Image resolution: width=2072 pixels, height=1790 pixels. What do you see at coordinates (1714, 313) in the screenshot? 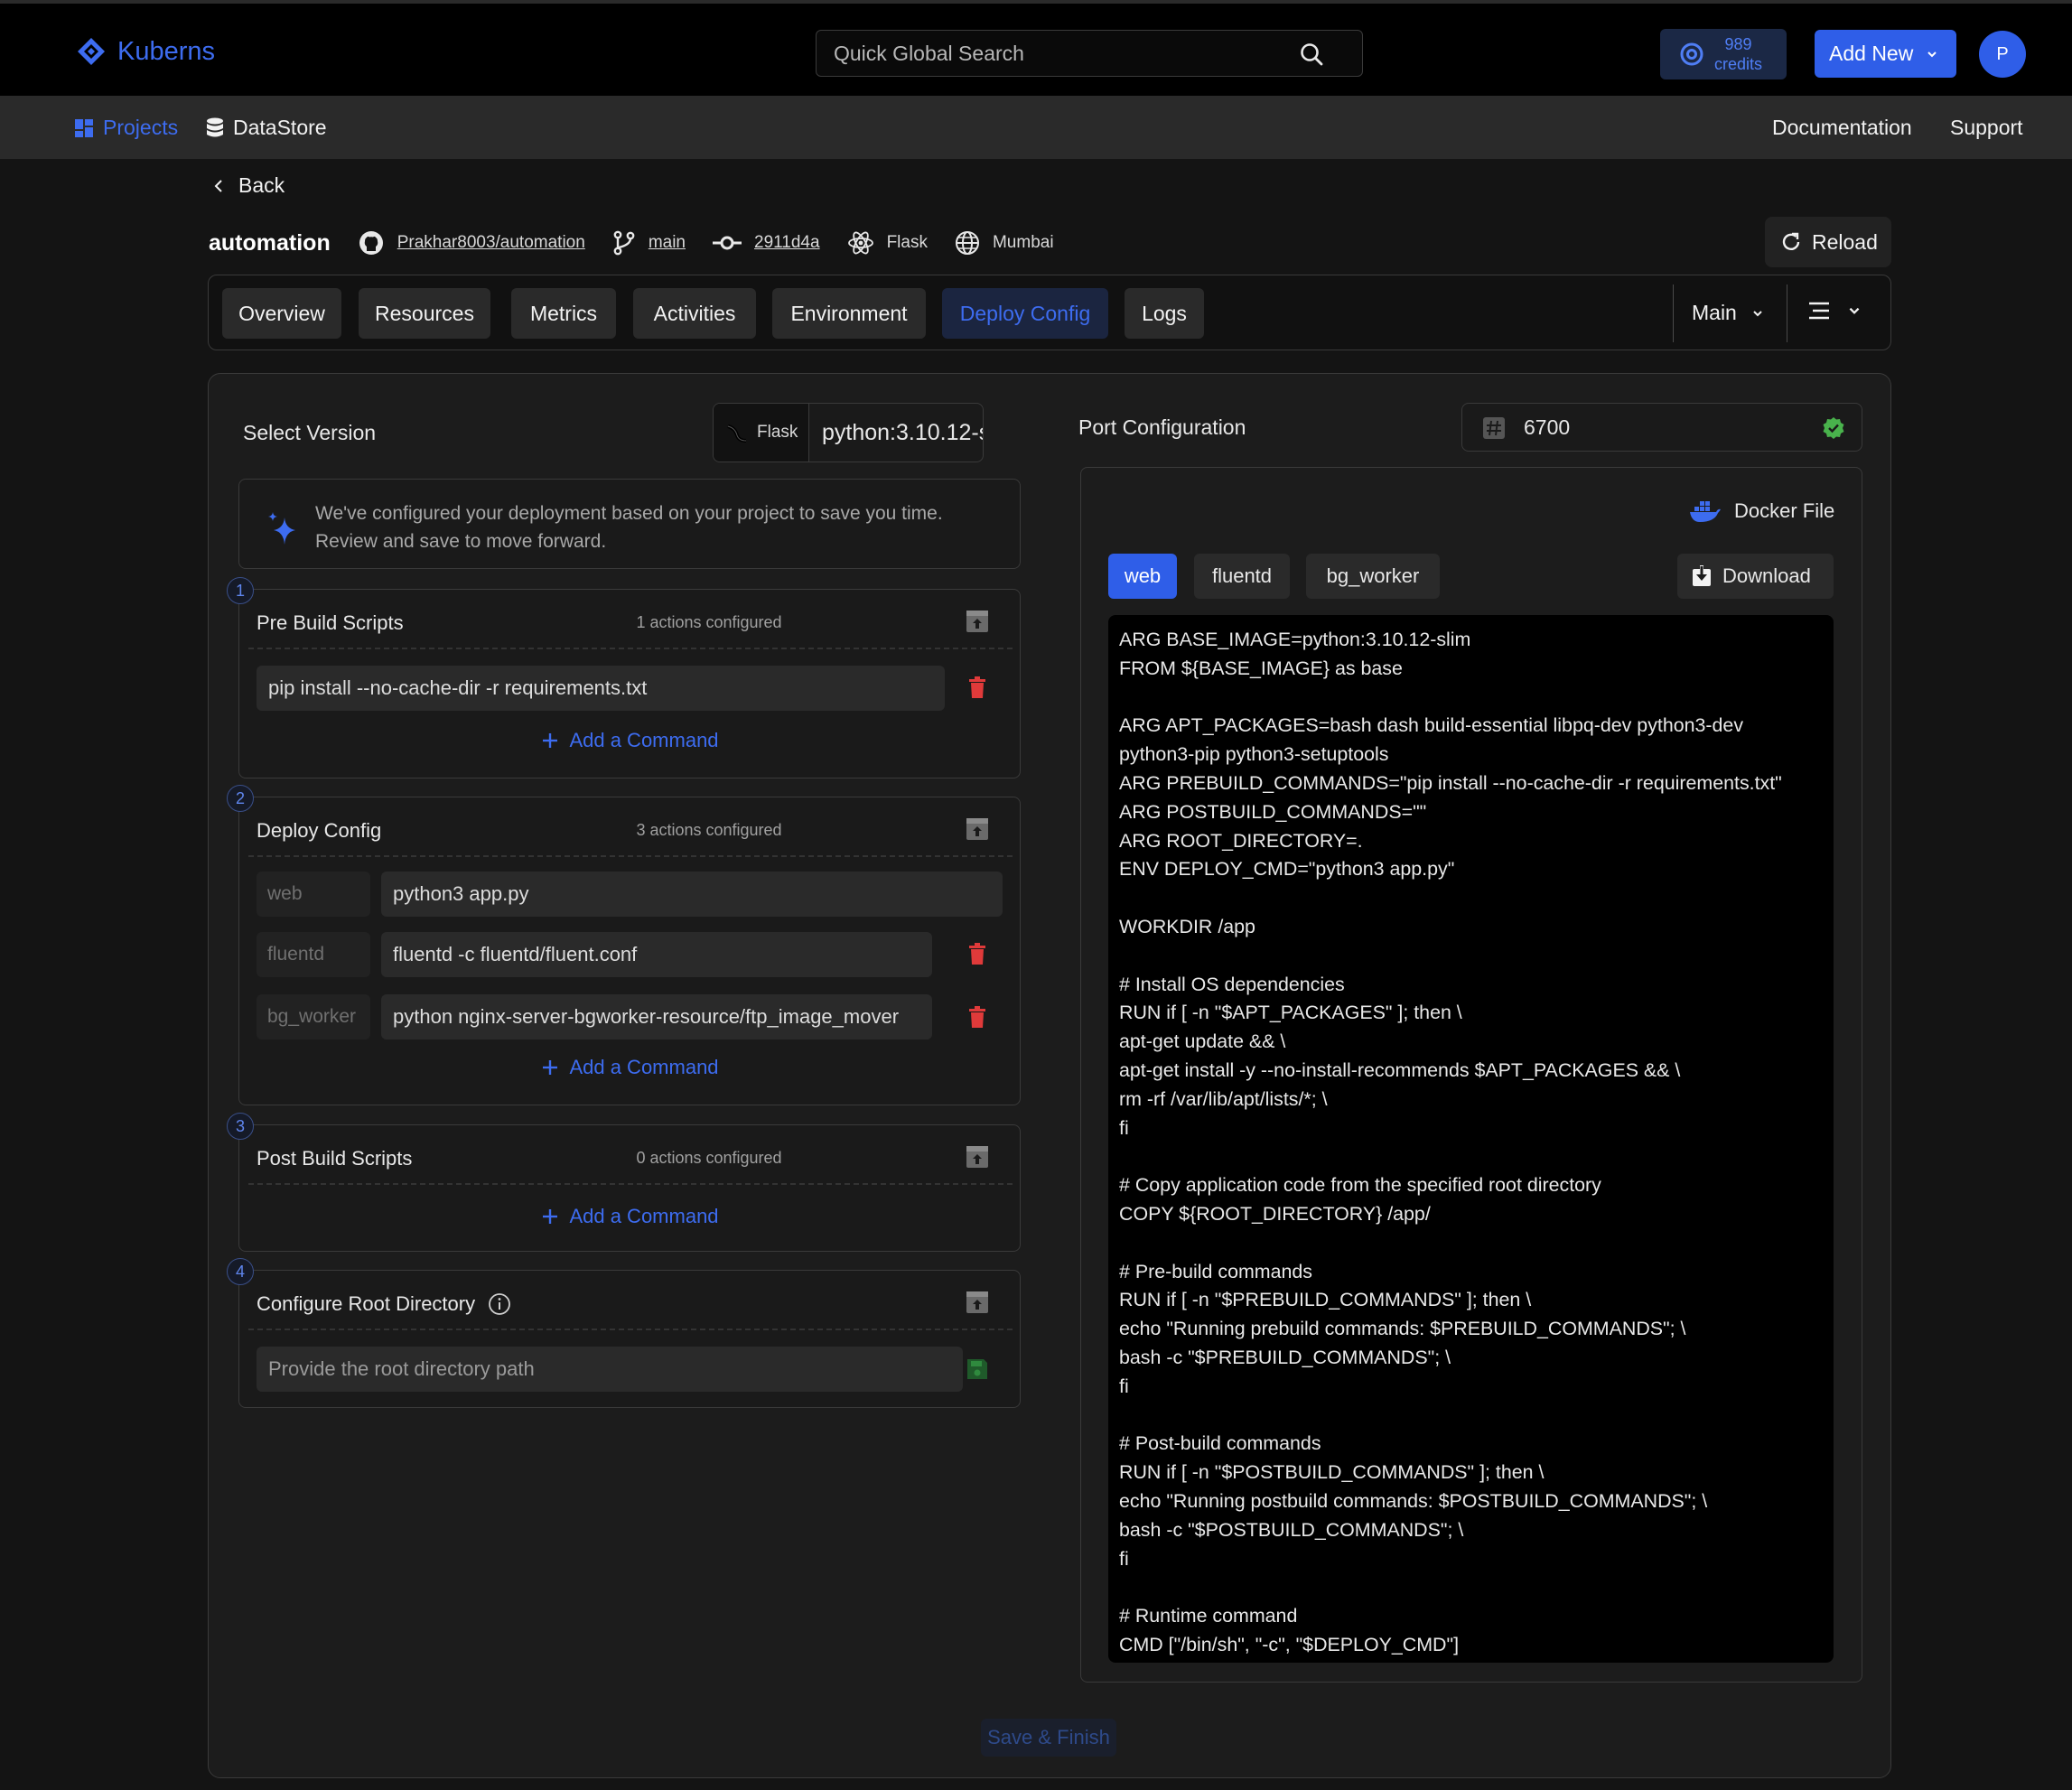
I see `environment-select-value: Main` at bounding box center [1714, 313].